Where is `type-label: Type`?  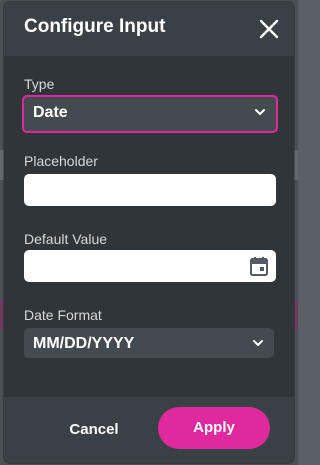 type-label: Type is located at coordinates (39, 84).